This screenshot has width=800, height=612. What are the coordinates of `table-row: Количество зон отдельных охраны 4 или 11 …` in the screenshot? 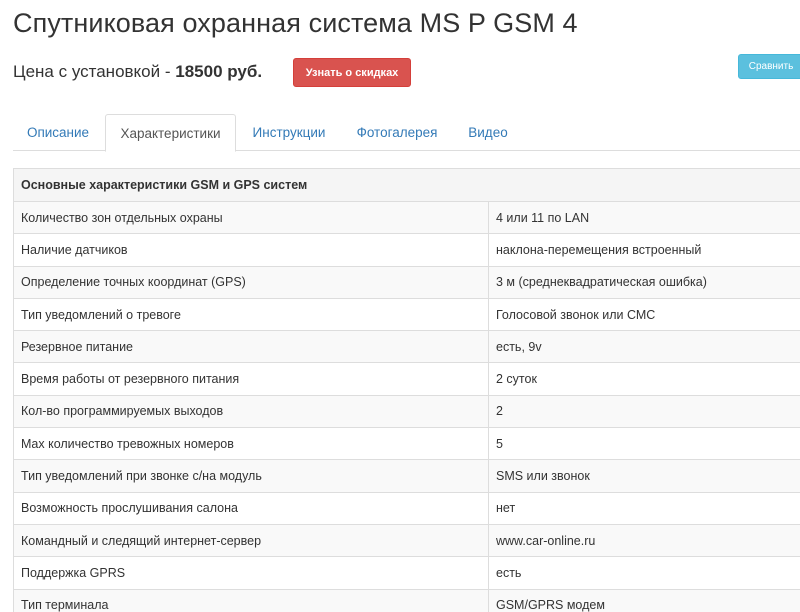 It's located at (406, 217).